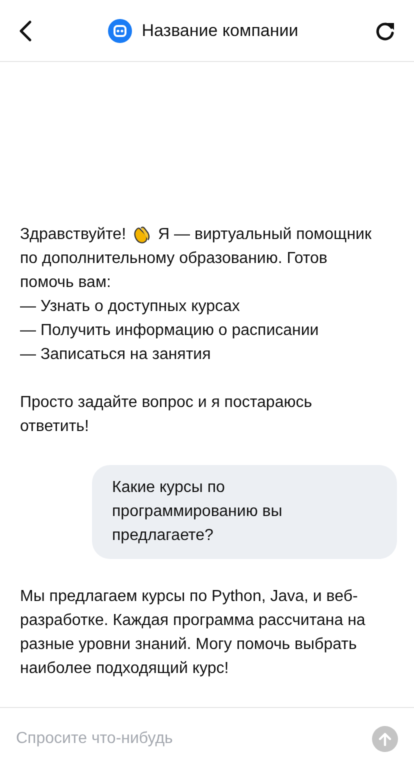 This screenshot has height=770, width=414. What do you see at coordinates (193, 633) in the screenshot?
I see `message-text: Мы предлагаем курсы по Python, Java, и веб-разработке. Каждая программа рассчитана на разные уровни знаний. Могу помочь выбрать наиболее подходящий курс!` at bounding box center [193, 633].